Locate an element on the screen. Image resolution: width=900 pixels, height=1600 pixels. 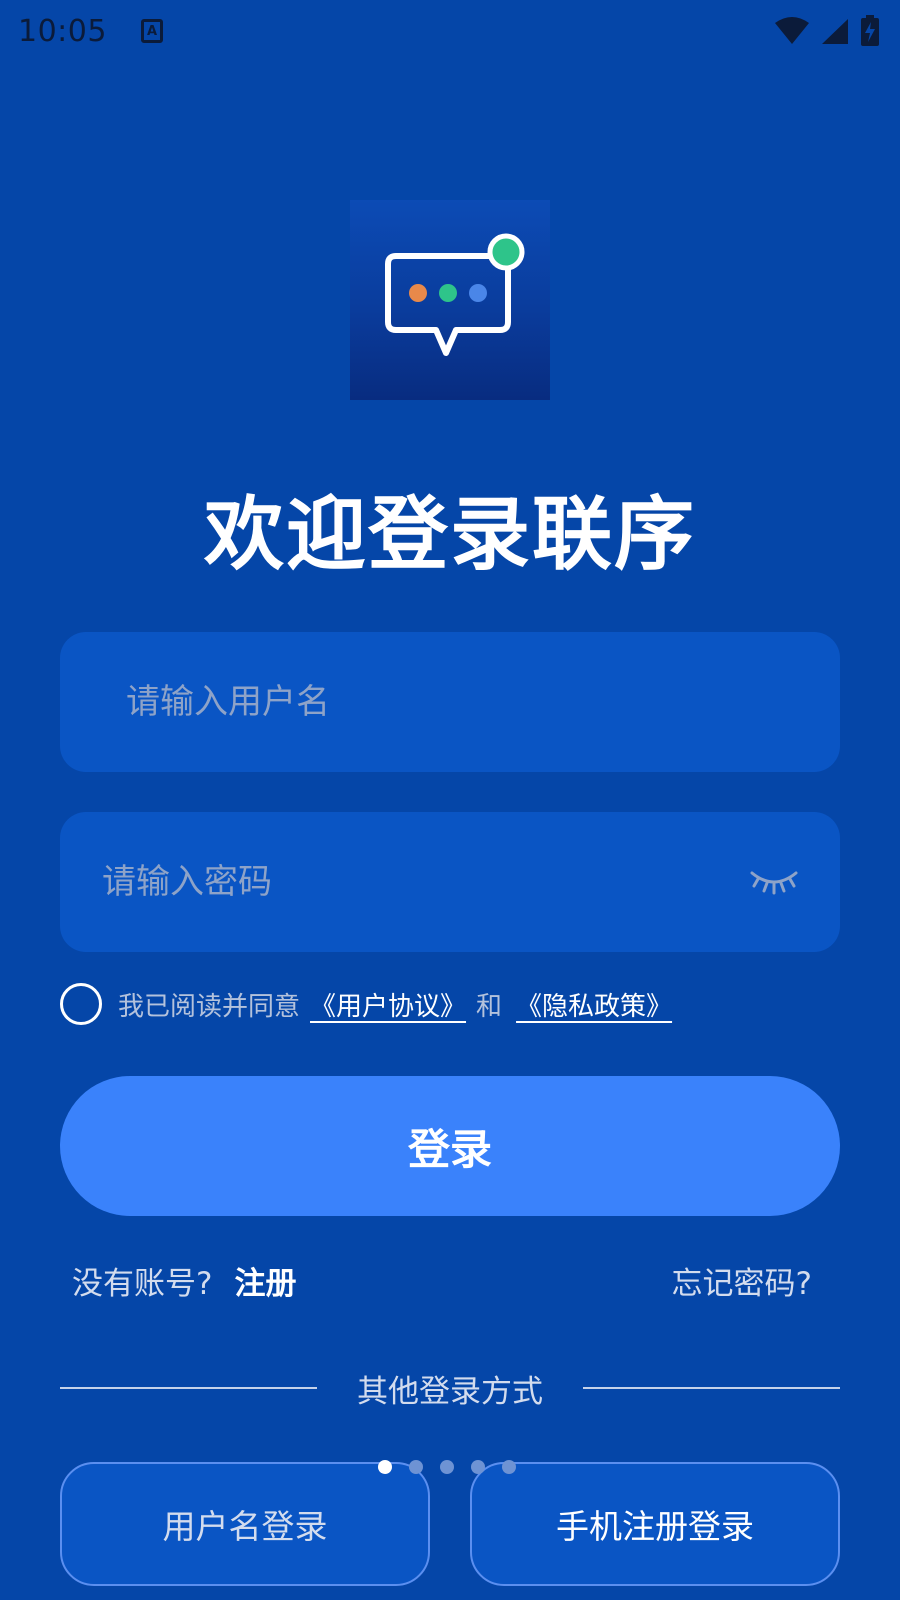
forgot-password-link: 忘记密码? is located at coordinates (742, 1280).